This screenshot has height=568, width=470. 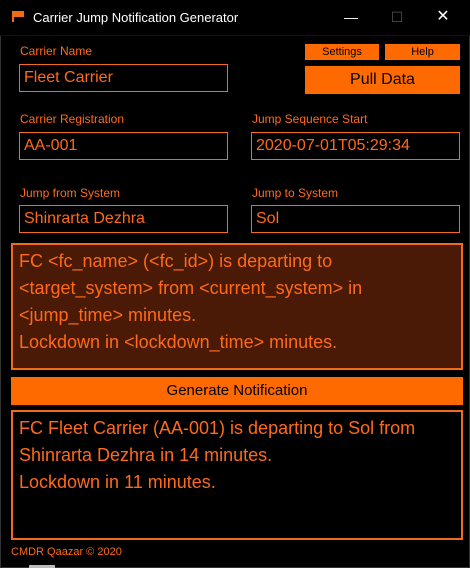 What do you see at coordinates (178, 342) in the screenshot?
I see `template-line: Lockdown in <lockdown_time> minutes.` at bounding box center [178, 342].